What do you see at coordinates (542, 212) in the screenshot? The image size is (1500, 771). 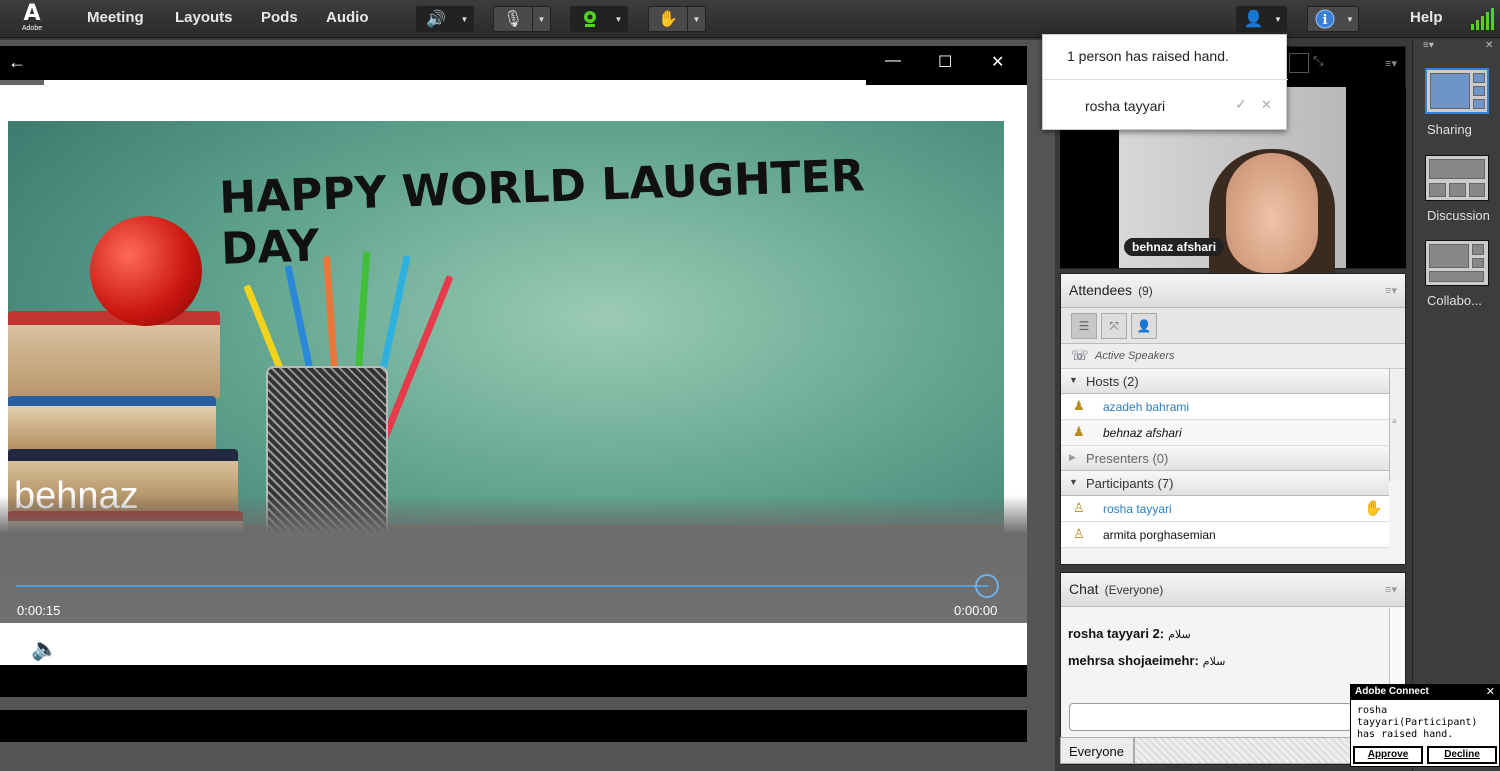 I see `video-headline: HAPPY WORLD LAUGHTER DAY` at bounding box center [542, 212].